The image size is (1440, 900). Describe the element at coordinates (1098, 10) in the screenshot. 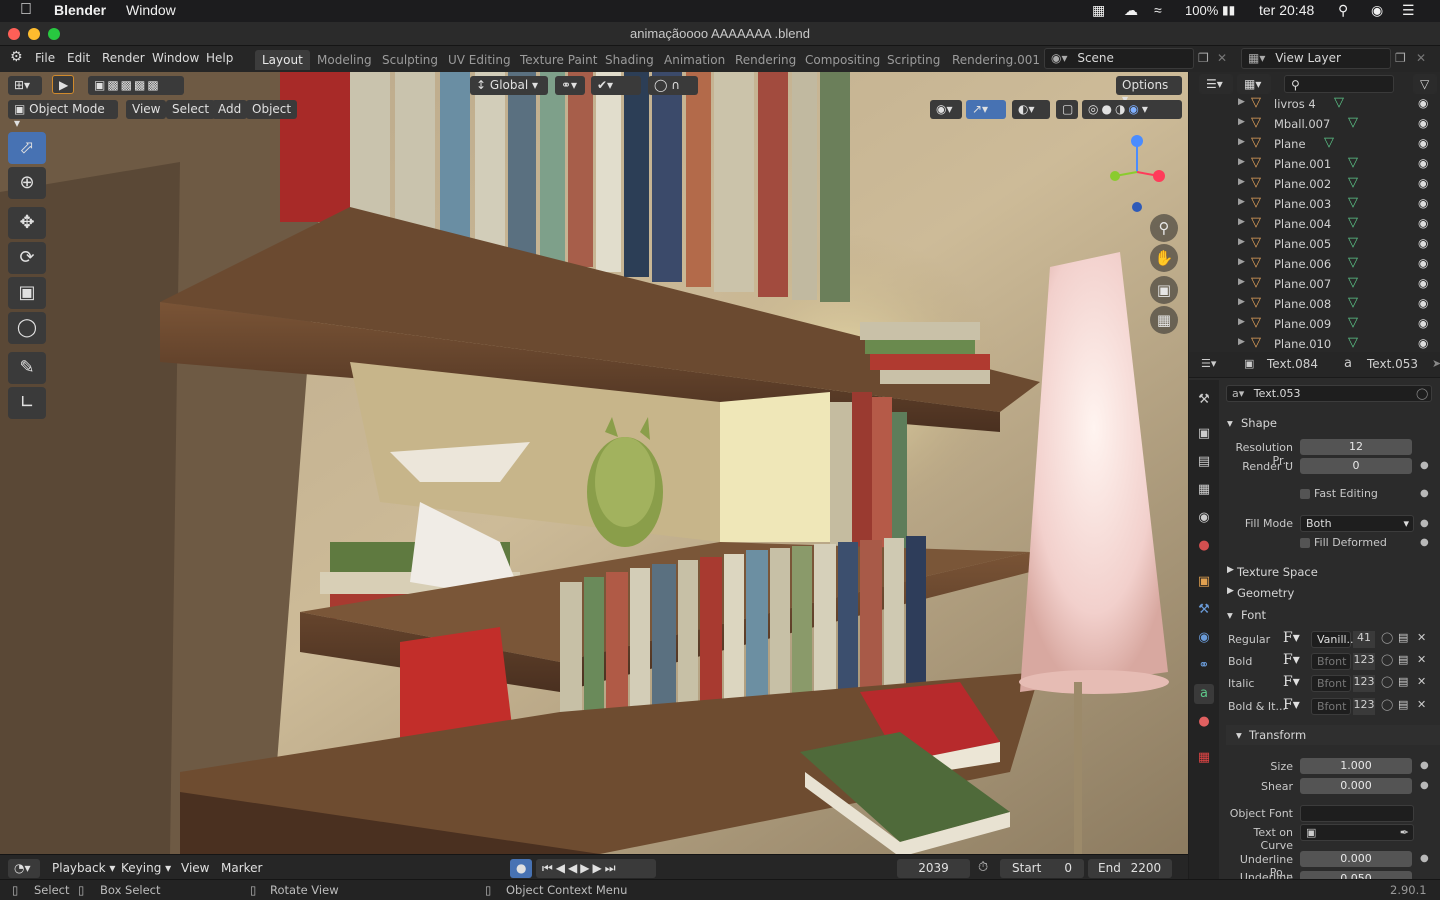

I see `blender-status-icon: ▦` at that location.